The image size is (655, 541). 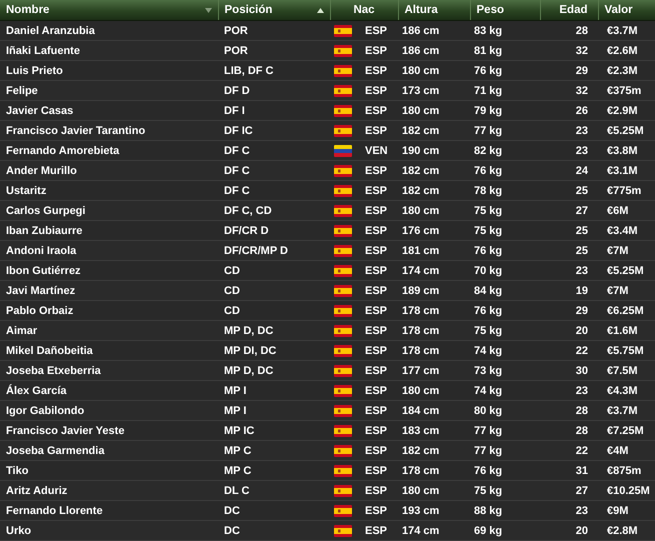 I want to click on height-text: 189 cm, so click(x=421, y=290).